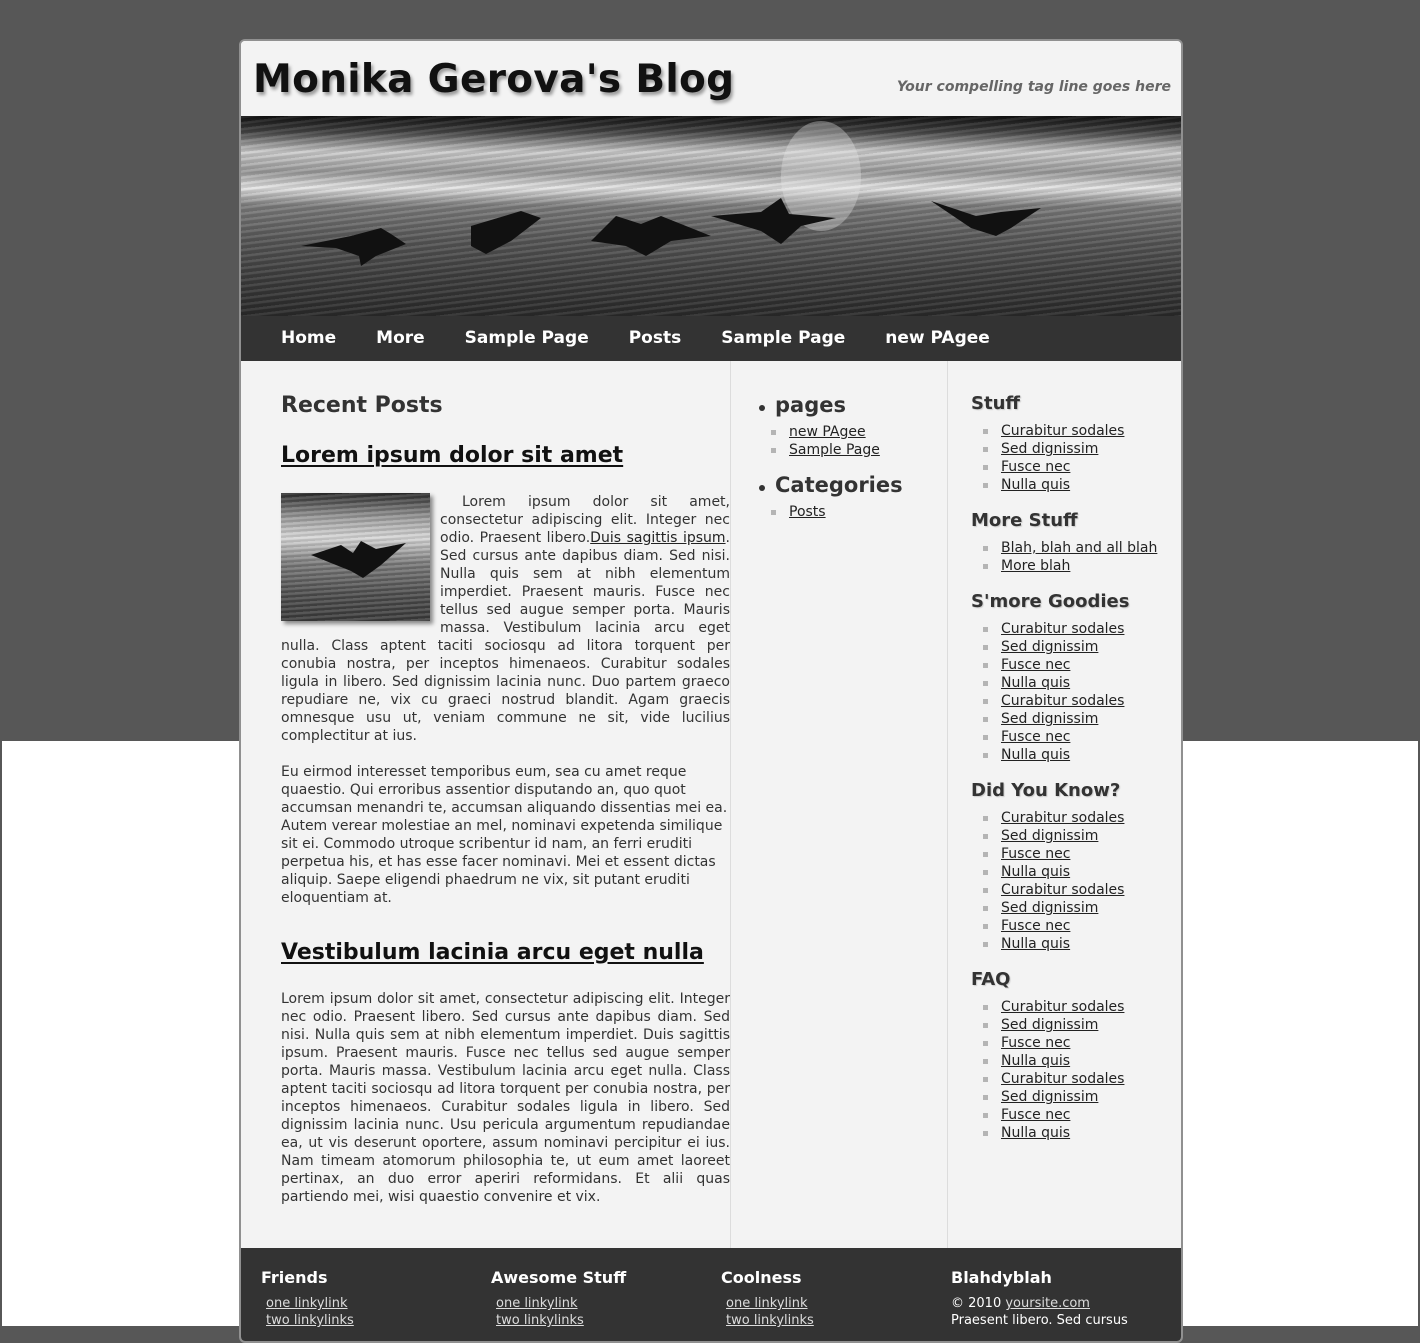  Describe the element at coordinates (308, 338) in the screenshot. I see `nav-item-home: Home` at that location.